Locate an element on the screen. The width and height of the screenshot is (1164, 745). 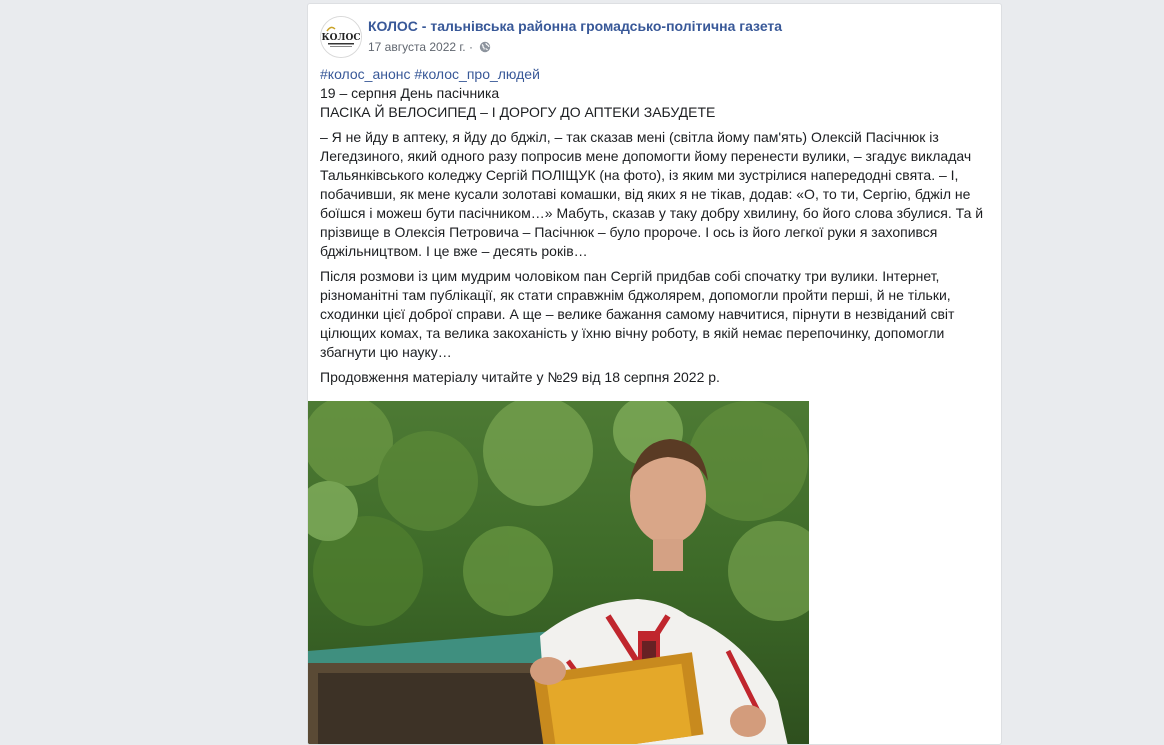
post-meta: 17 августа 2022 г. · is located at coordinates (429, 46).